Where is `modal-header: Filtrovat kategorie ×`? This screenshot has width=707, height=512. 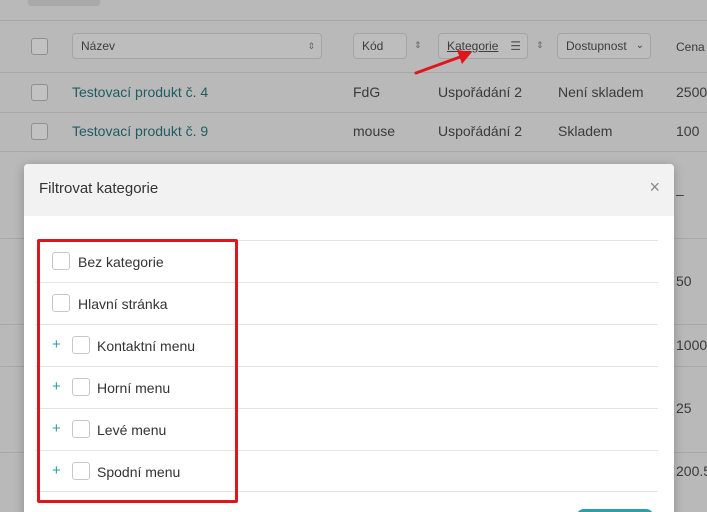
modal-header: Filtrovat kategorie × is located at coordinates (349, 190).